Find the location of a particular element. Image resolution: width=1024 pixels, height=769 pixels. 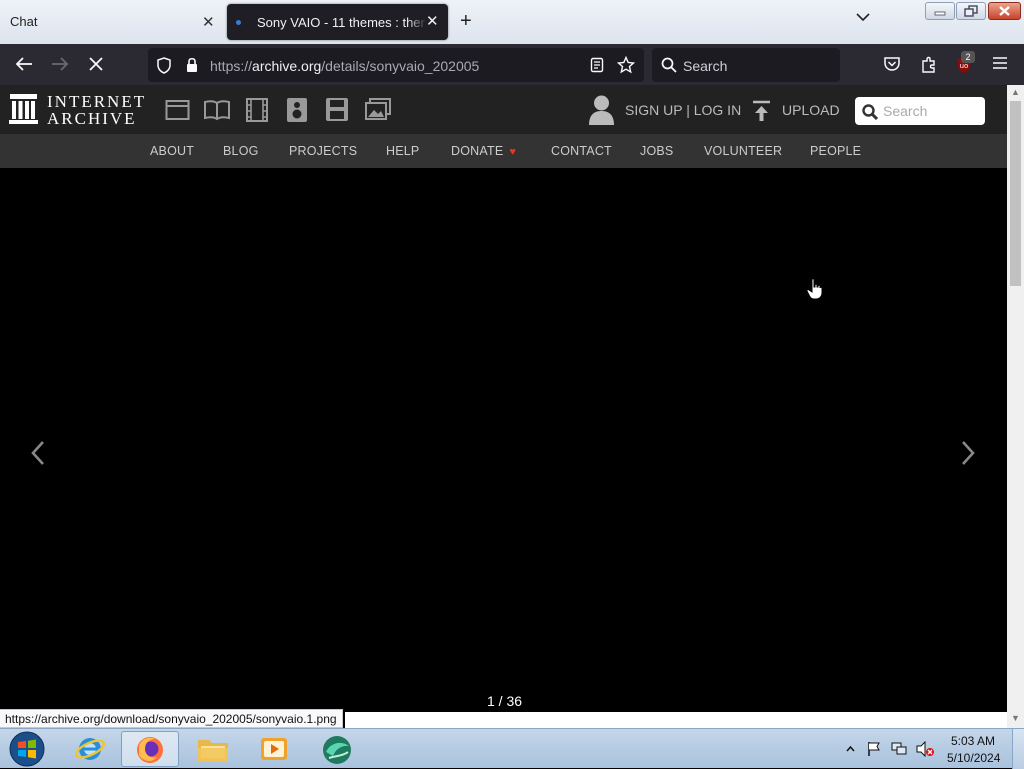

loading-dot-icon is located at coordinates (238, 22).